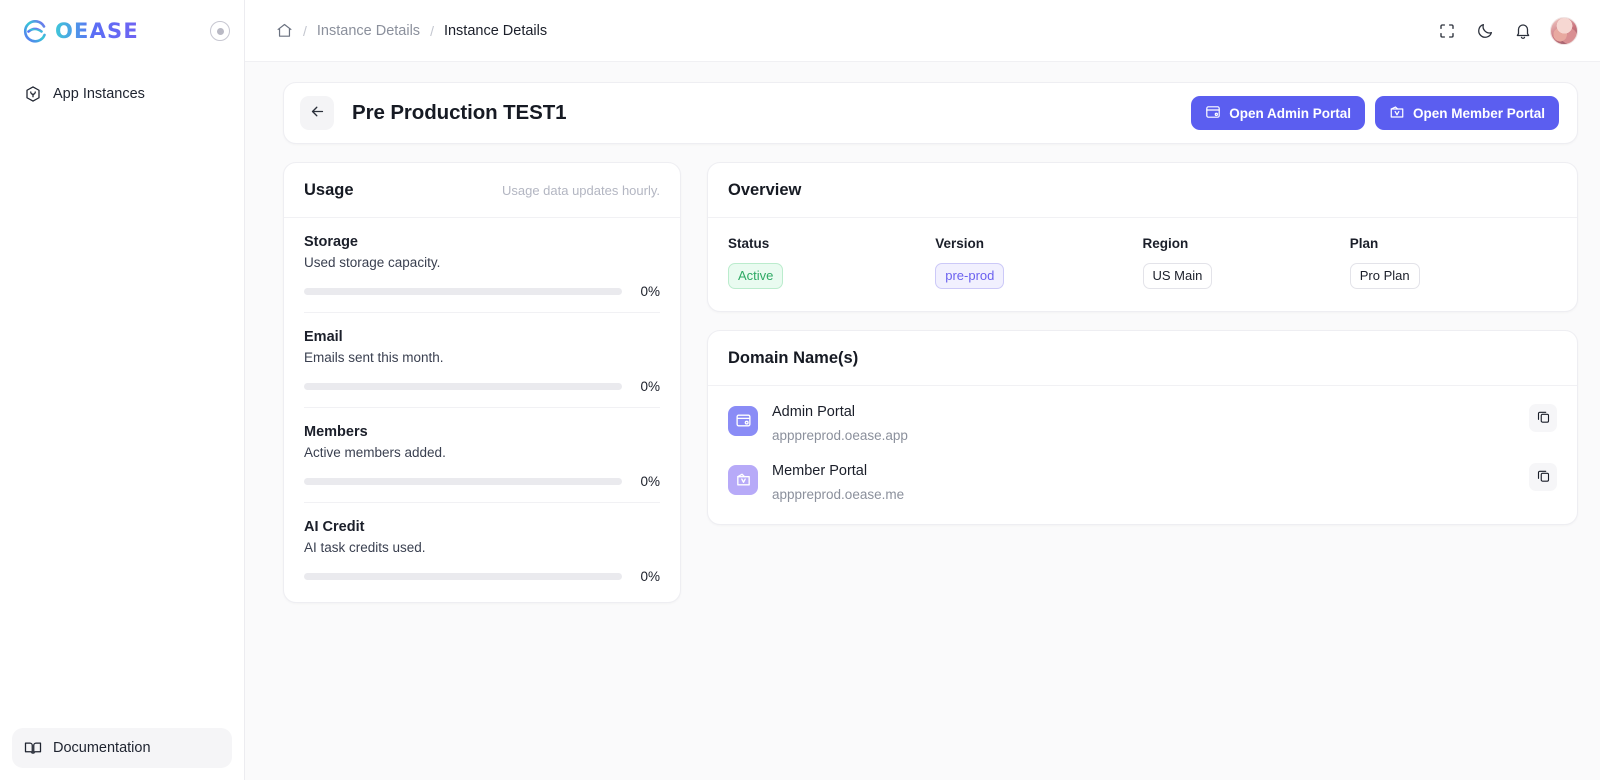 Image resolution: width=1600 pixels, height=780 pixels. I want to click on domains-title: Domain Name(s), so click(793, 357).